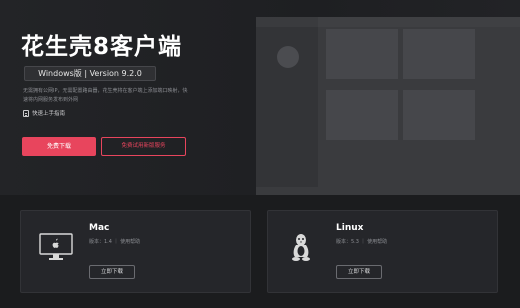 Image resolution: width=520 pixels, height=308 pixels. Describe the element at coordinates (26, 113) in the screenshot. I see `document-icon` at that location.